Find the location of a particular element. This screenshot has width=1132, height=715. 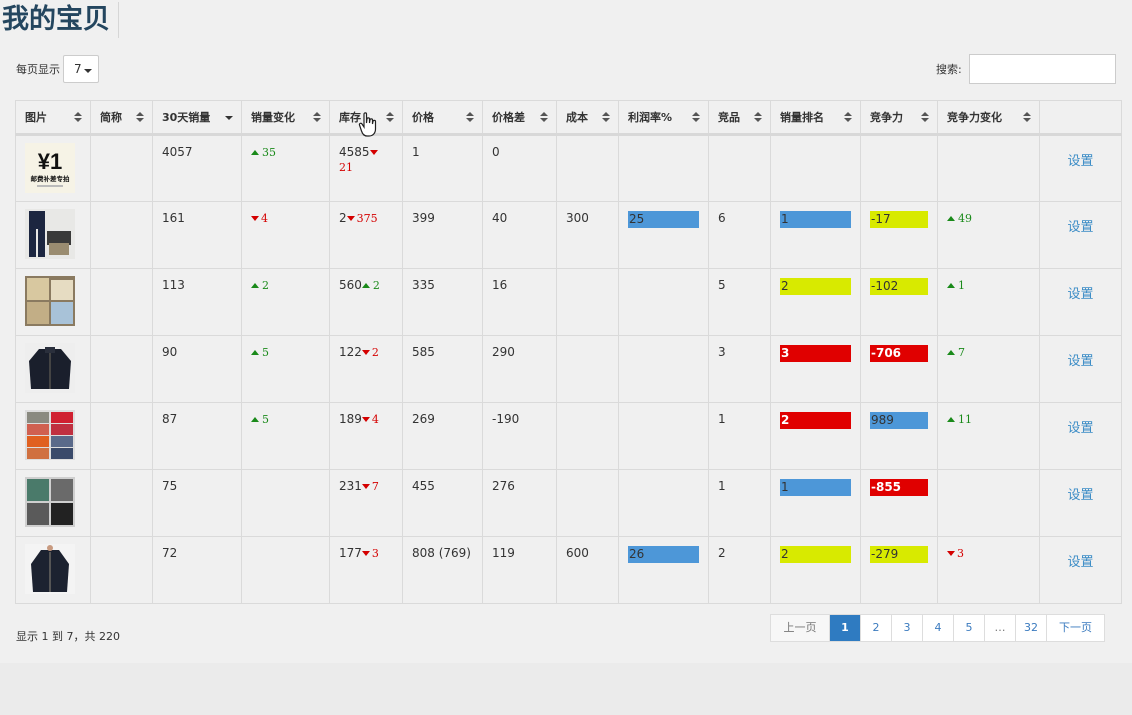

cell-price-diff: 290 is located at coordinates (519, 369).